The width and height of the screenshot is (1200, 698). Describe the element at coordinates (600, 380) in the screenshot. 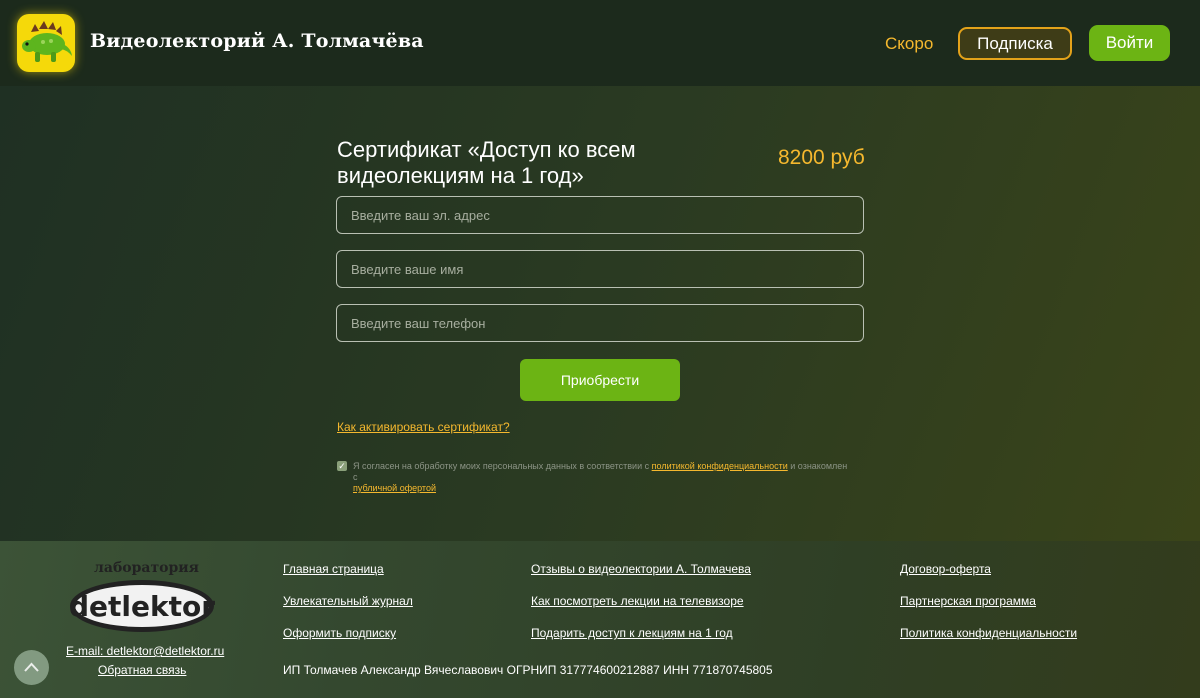

I see `buy-button: Приобрести` at that location.